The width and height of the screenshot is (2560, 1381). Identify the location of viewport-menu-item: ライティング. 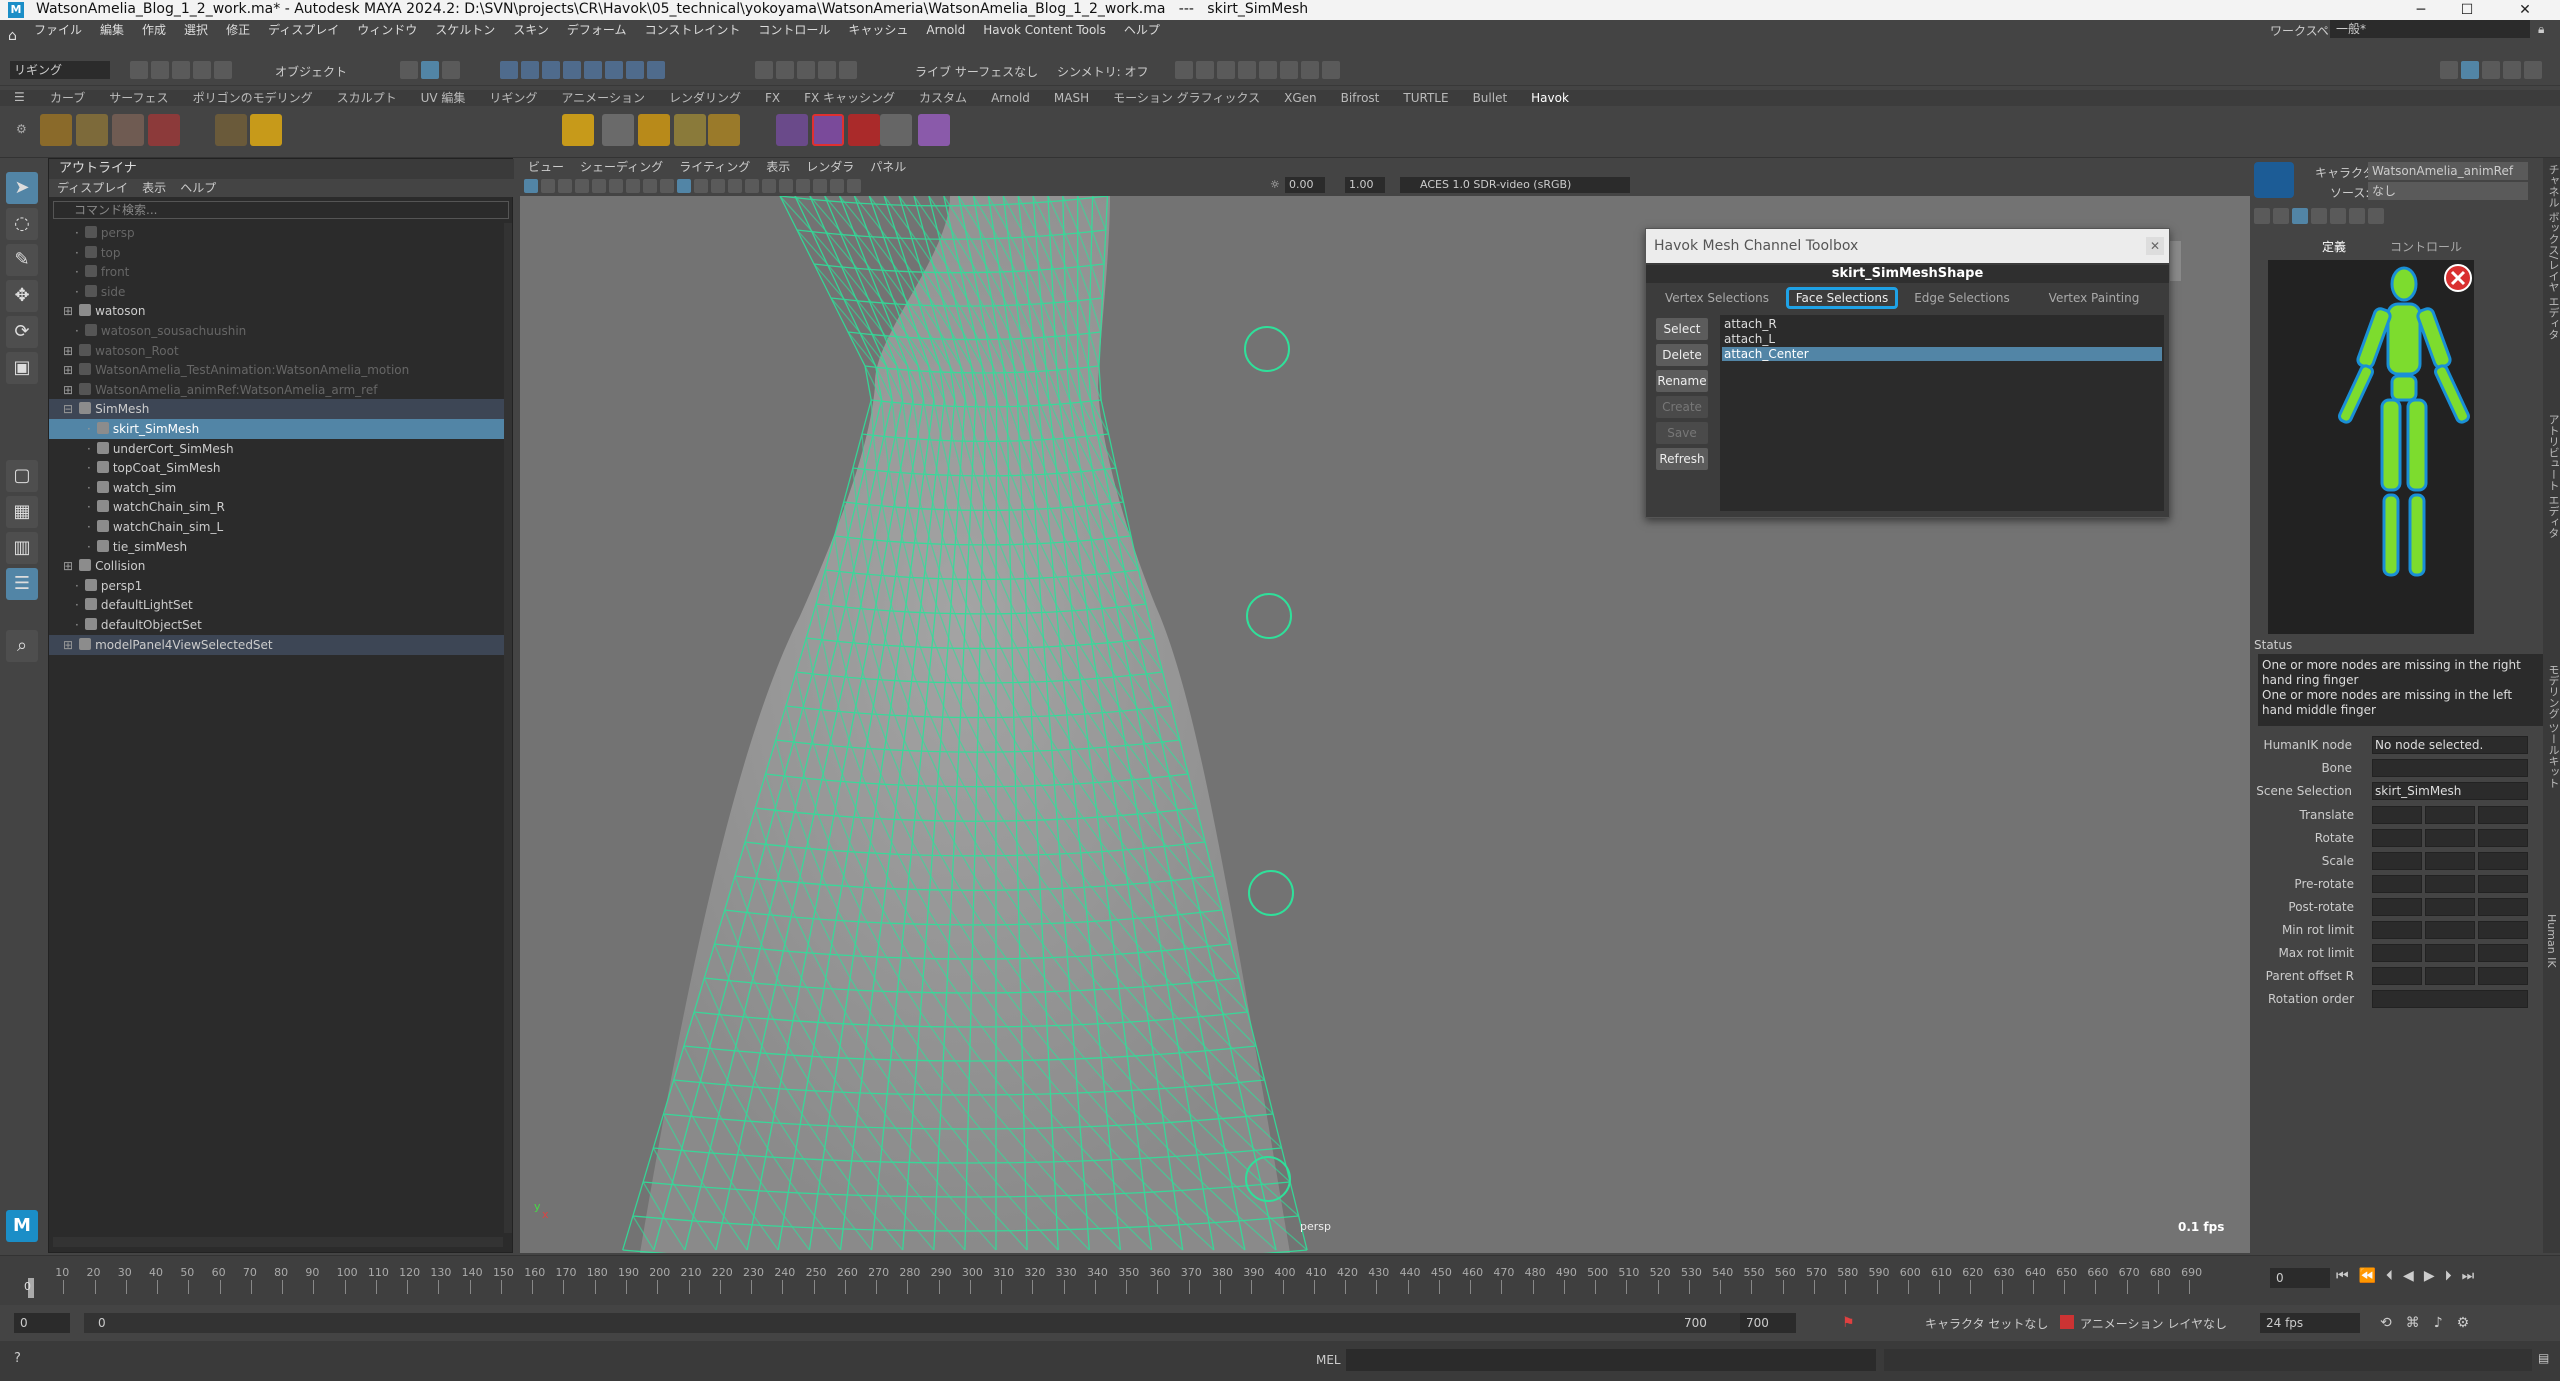
(714, 167).